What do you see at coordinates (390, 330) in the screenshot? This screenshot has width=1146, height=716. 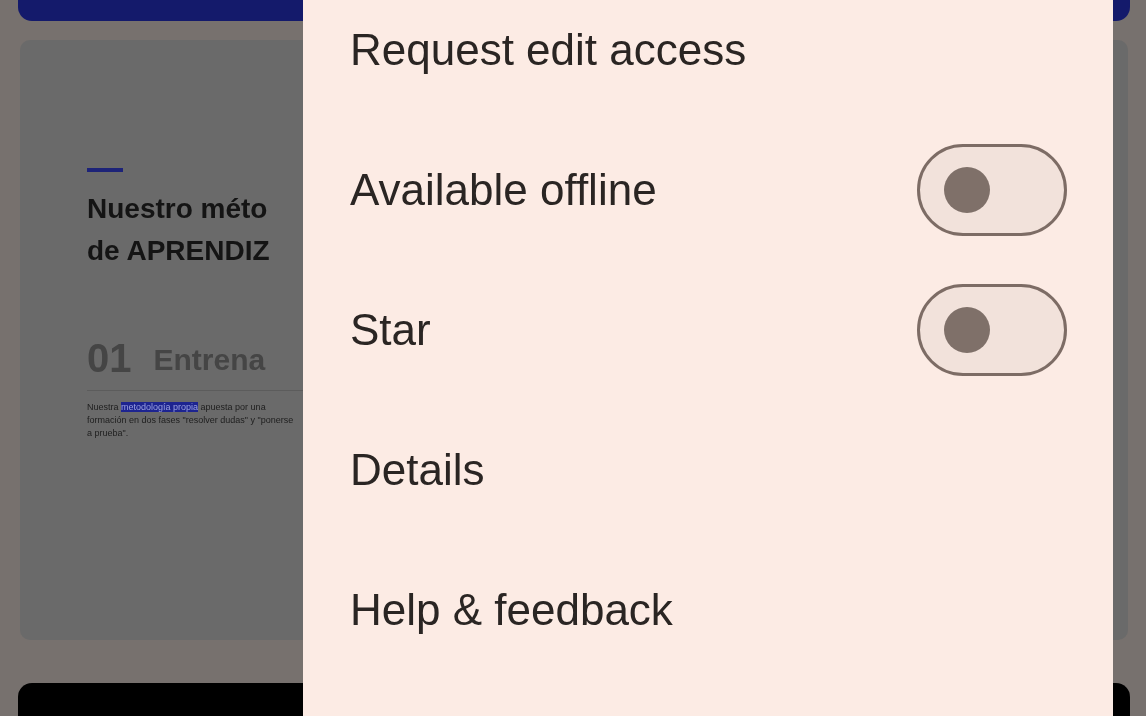 I see `menu-item: Star` at bounding box center [390, 330].